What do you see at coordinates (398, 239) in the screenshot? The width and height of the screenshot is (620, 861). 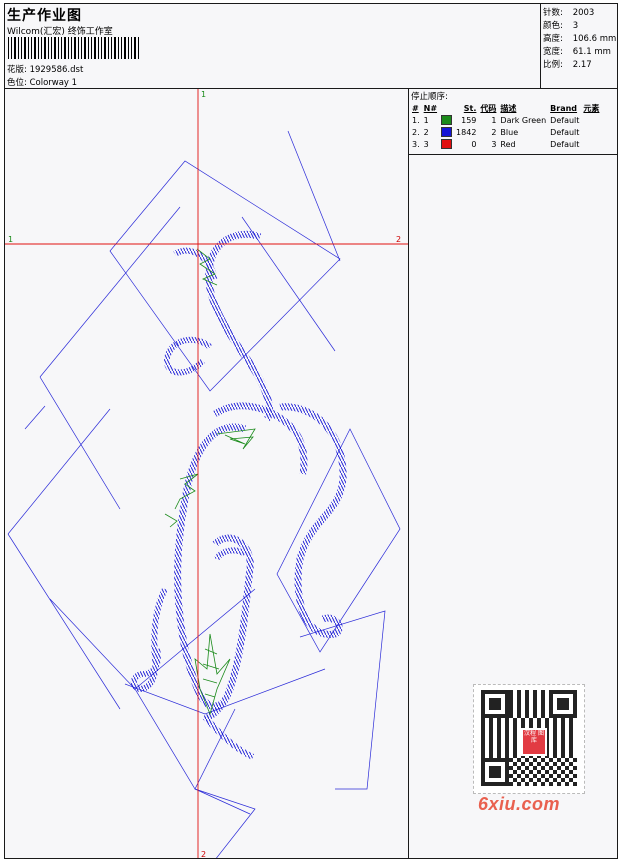 I see `horizontal-guide-right-label: 2` at bounding box center [398, 239].